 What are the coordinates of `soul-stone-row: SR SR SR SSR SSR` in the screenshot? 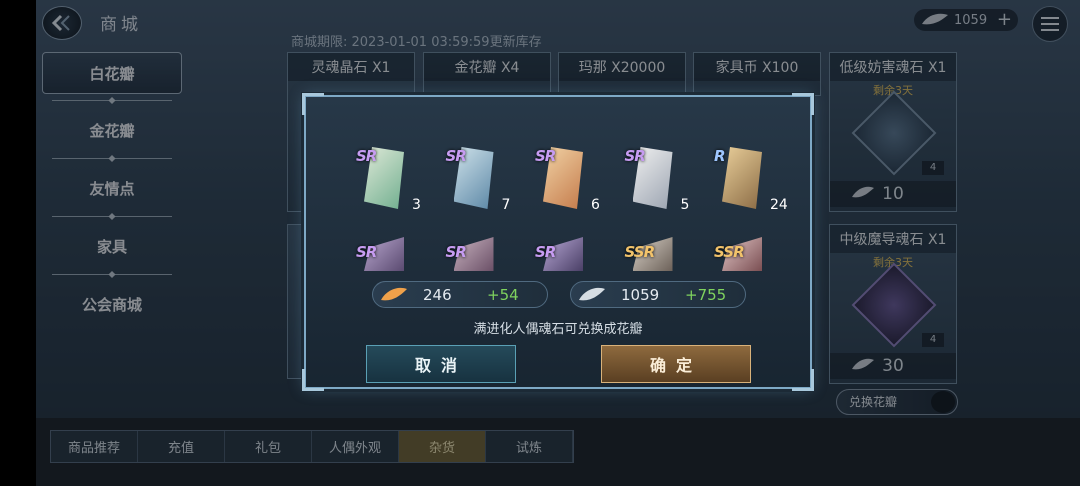 It's located at (566, 254).